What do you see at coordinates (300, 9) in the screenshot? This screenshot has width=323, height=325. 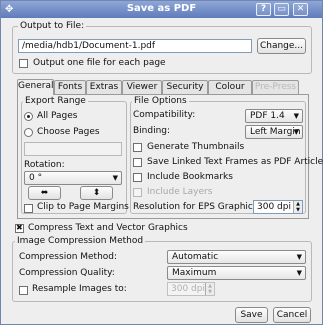 I see `close-button: ✕` at bounding box center [300, 9].